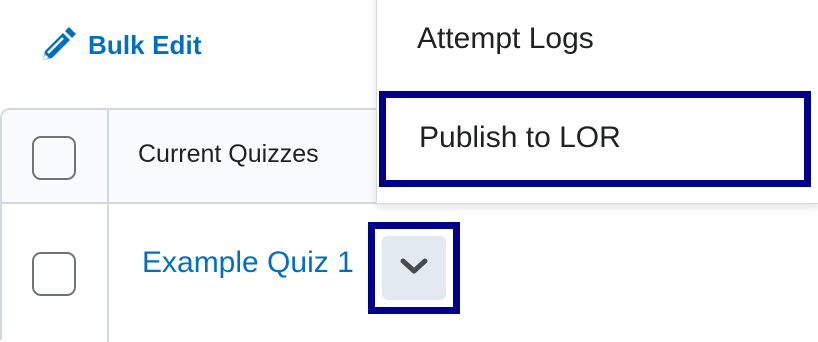 The width and height of the screenshot is (818, 342). What do you see at coordinates (54, 158) in the screenshot?
I see `select-all-checkbox` at bounding box center [54, 158].